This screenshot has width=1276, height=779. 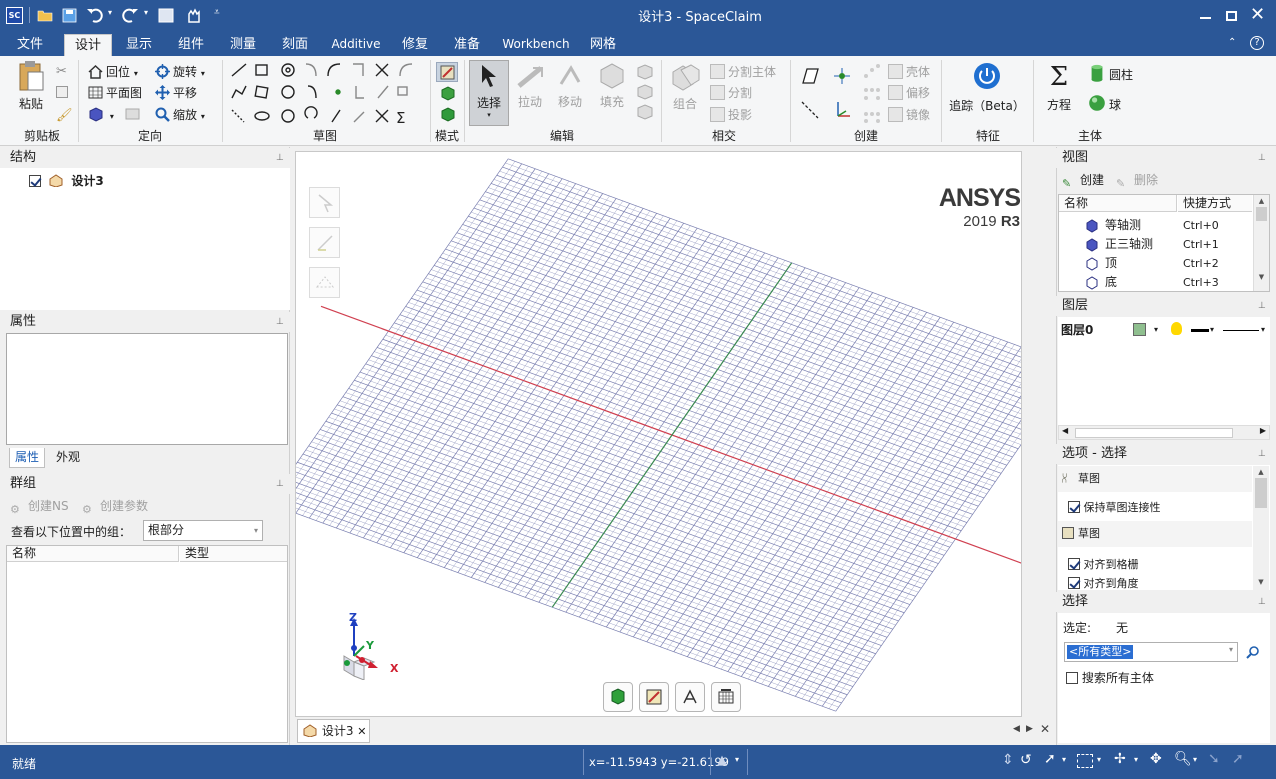 I want to click on search-all-bodies-option: 搜索所有主体, so click(x=1110, y=677).